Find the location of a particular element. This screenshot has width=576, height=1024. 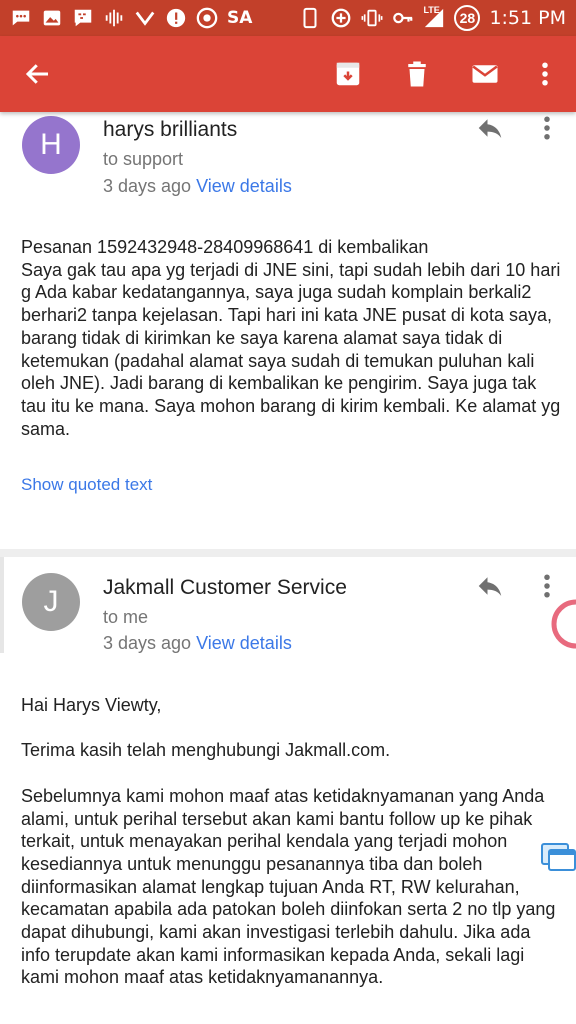

sender-name: Jakmall Customer Service is located at coordinates (225, 587).